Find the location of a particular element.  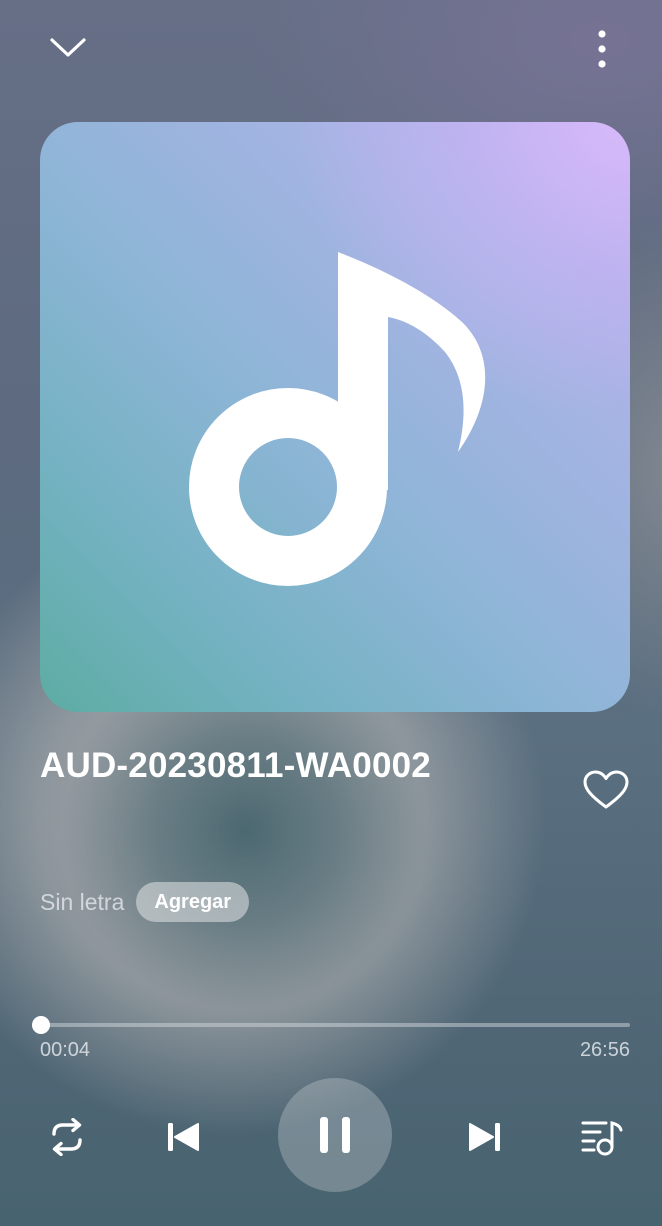

lyrics-row: Sin letra Agregar is located at coordinates (145, 902).